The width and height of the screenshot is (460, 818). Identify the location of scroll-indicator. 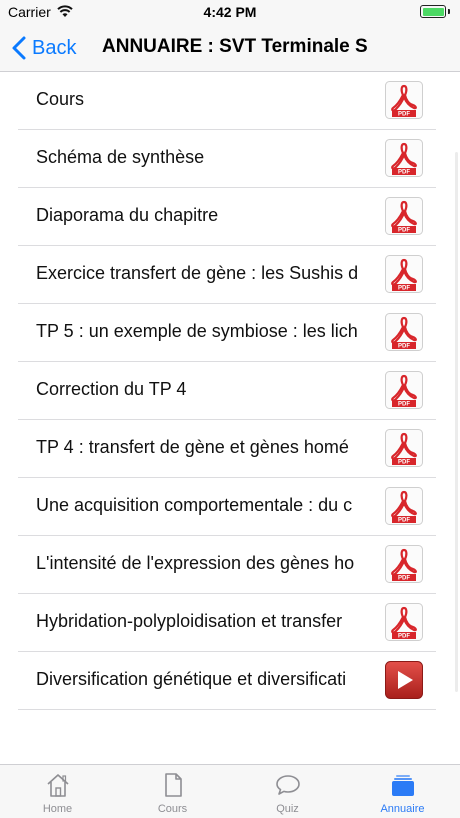
(456, 422).